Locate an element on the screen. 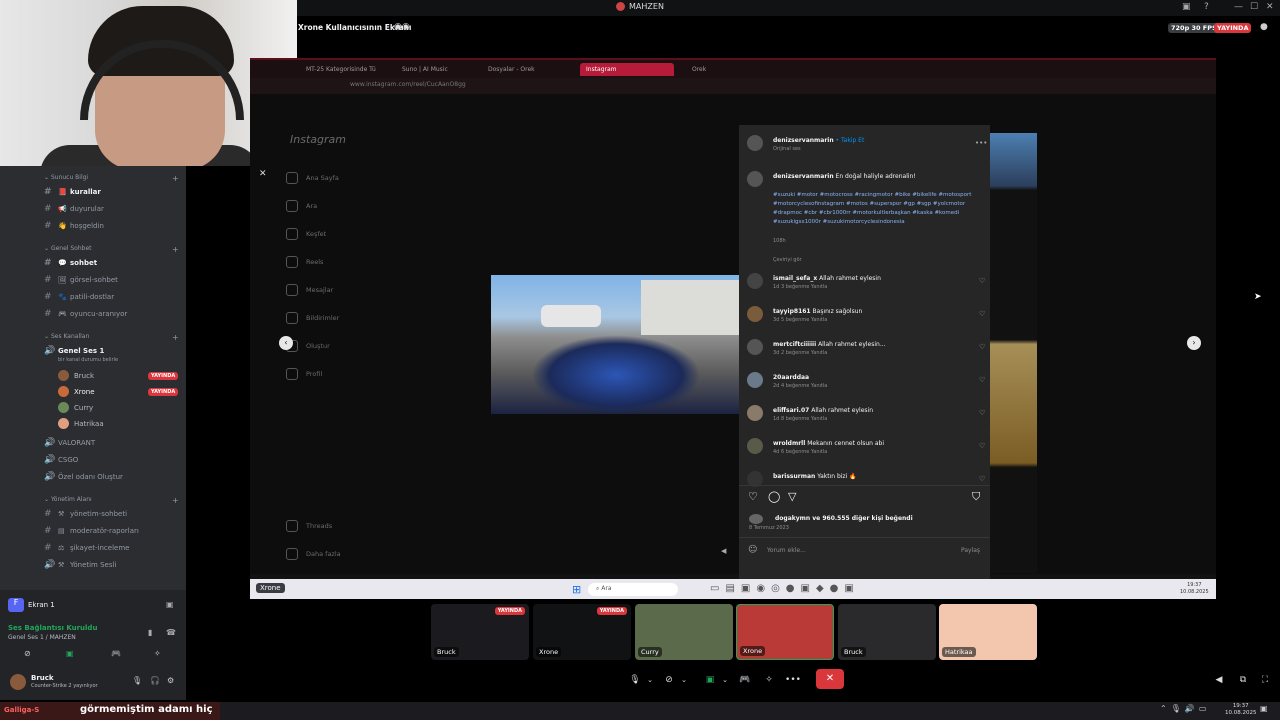  url-text: www.instagram.com/reel/CucAanO8gg is located at coordinates (408, 84).